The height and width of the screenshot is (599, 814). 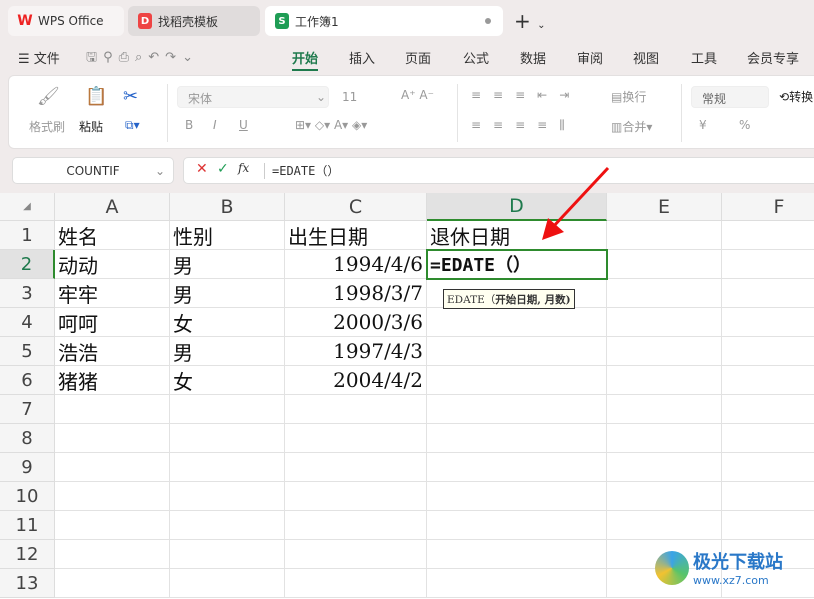 I want to click on formula-bar: ✕ ✓ fx =EDATE（）, so click(x=498, y=170).